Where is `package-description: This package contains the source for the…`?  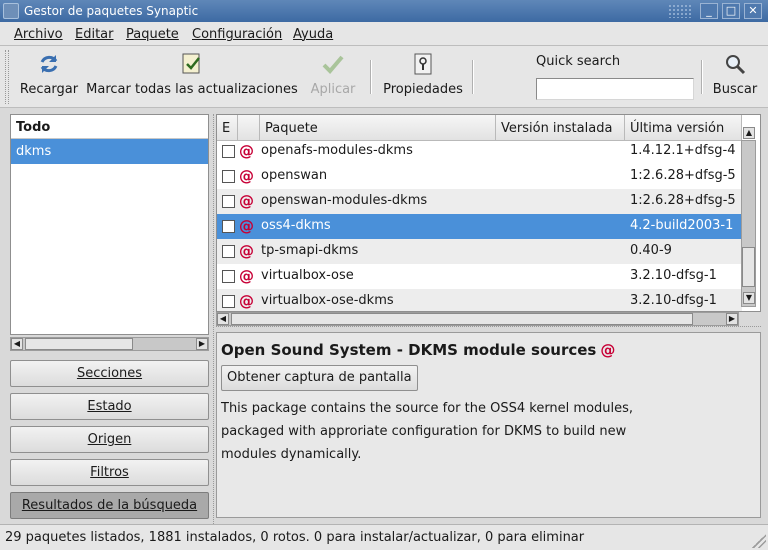
package-description: This package contains the source for the… is located at coordinates (427, 431).